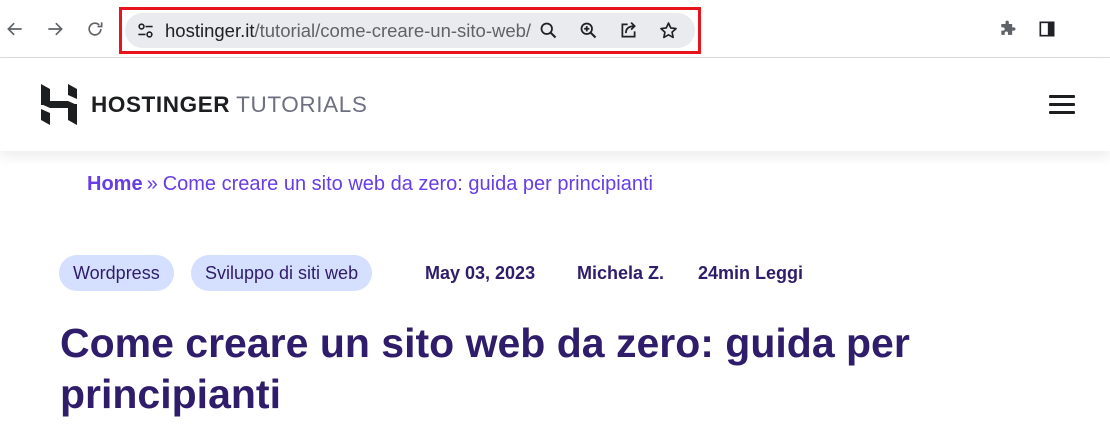 The image size is (1110, 427). I want to click on logo-suffix: TUTORIALS, so click(302, 104).